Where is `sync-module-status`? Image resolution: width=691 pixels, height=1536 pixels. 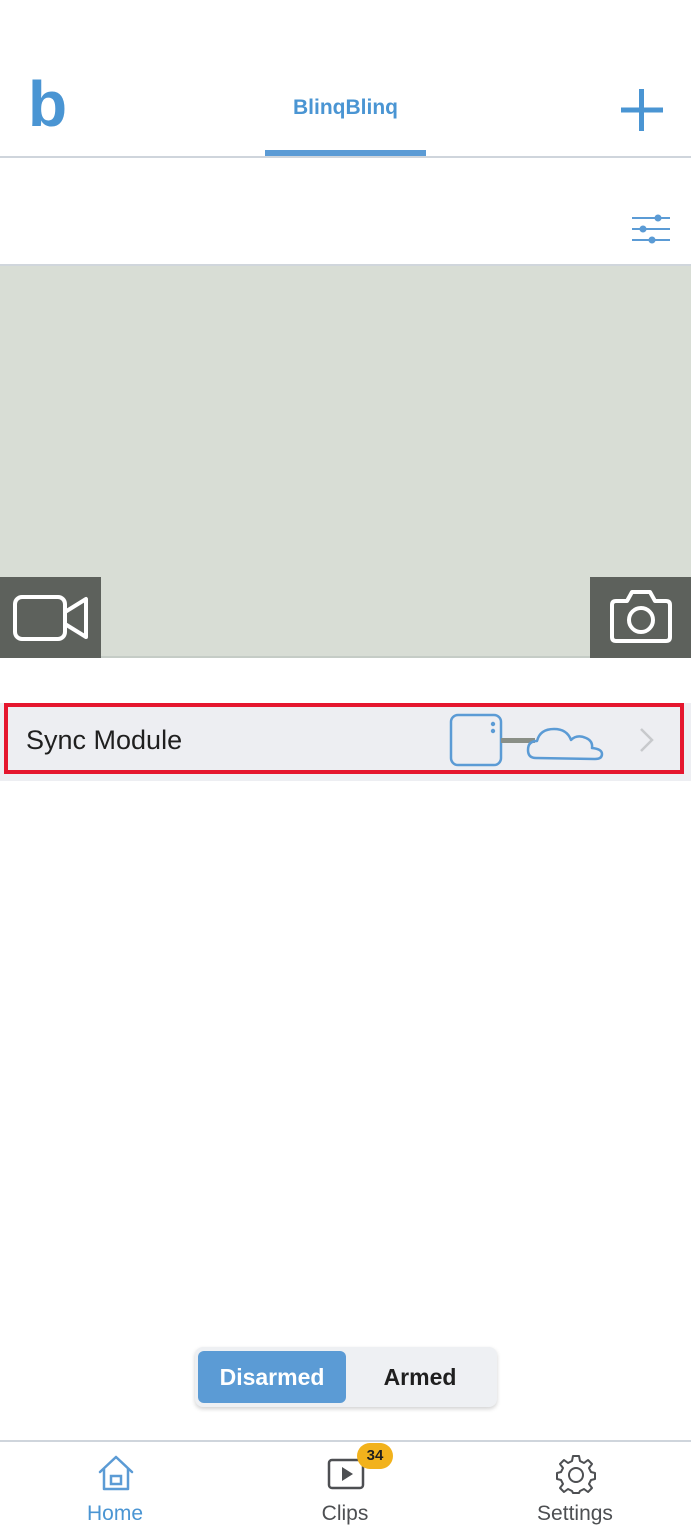 sync-module-status is located at coordinates (528, 740).